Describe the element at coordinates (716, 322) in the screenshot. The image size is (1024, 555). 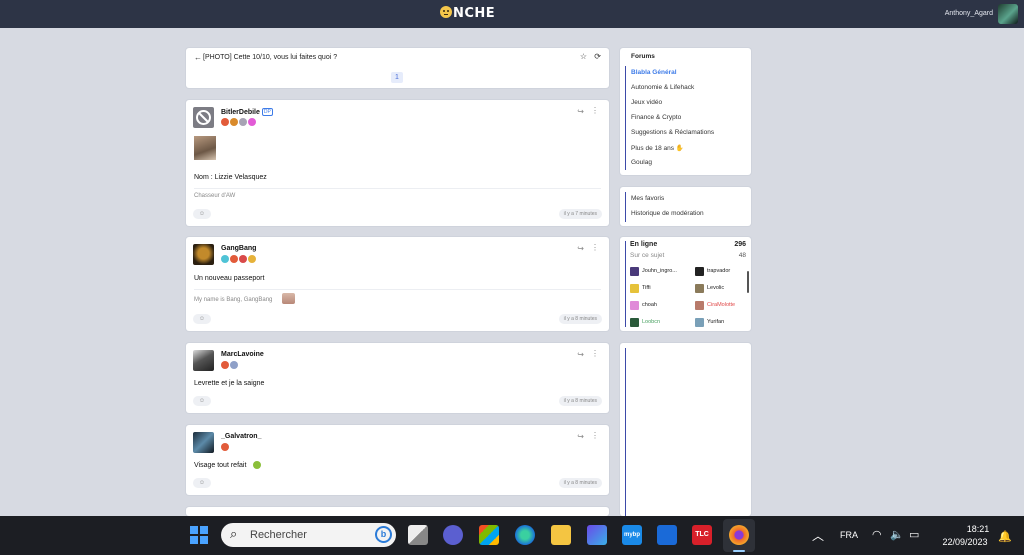
I see `online-user-name: Yurifan` at that location.